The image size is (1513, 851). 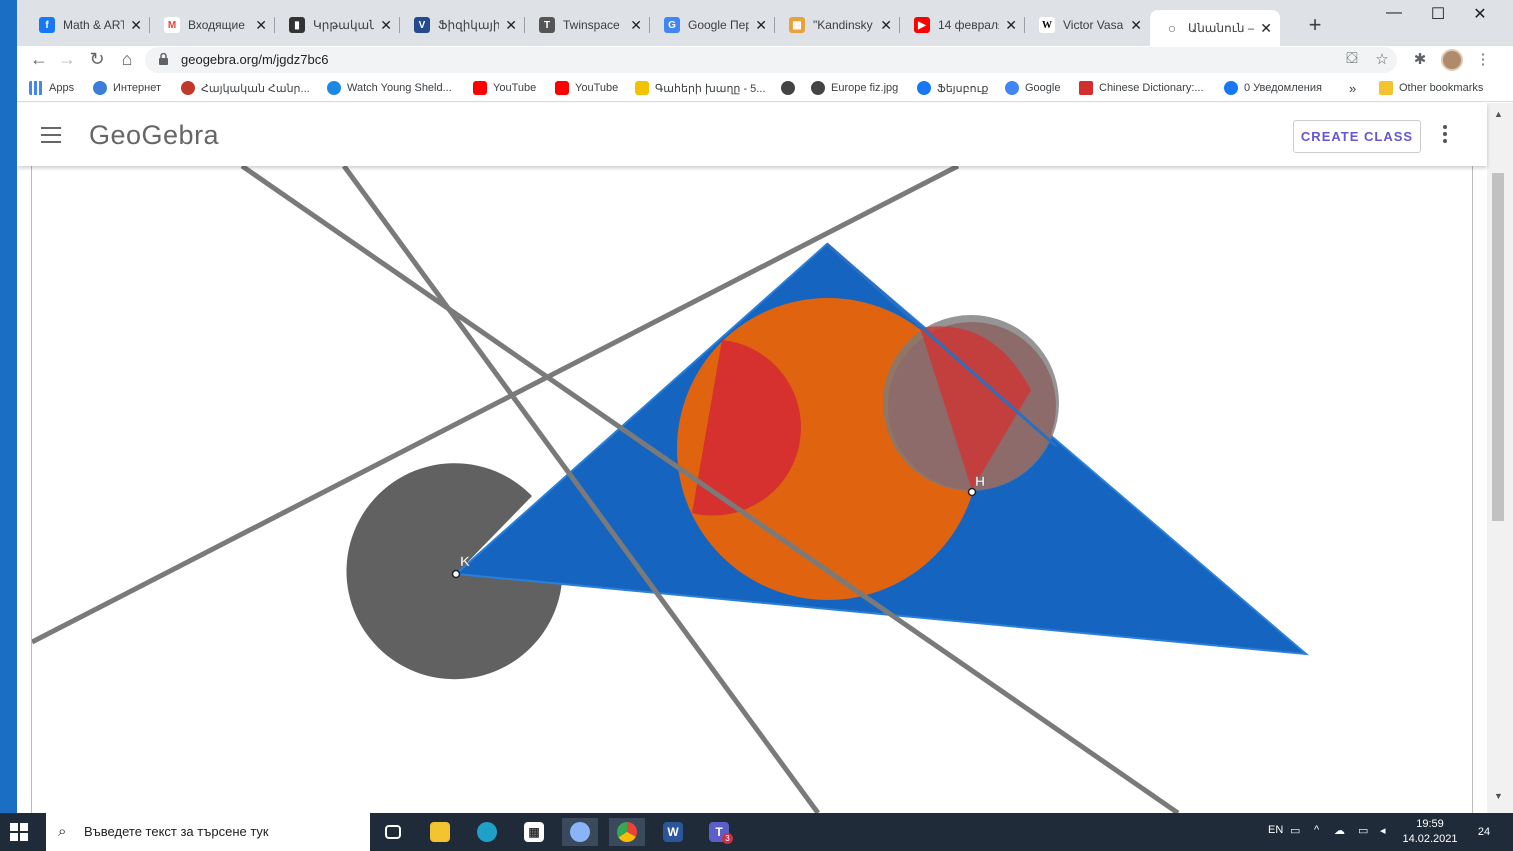 I want to click on bookmark-google: Google, so click(x=1032, y=88).